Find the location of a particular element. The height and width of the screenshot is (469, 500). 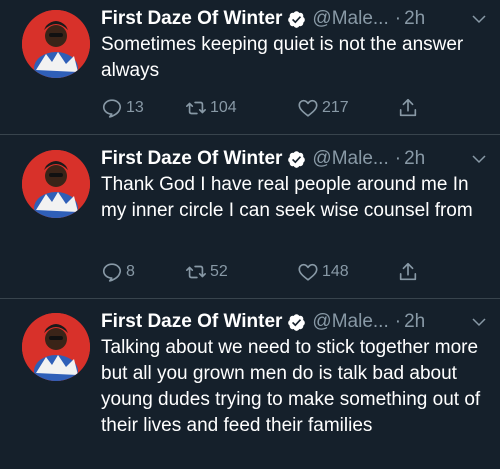

tweet-actions: 8 52 148 is located at coordinates (281, 272).